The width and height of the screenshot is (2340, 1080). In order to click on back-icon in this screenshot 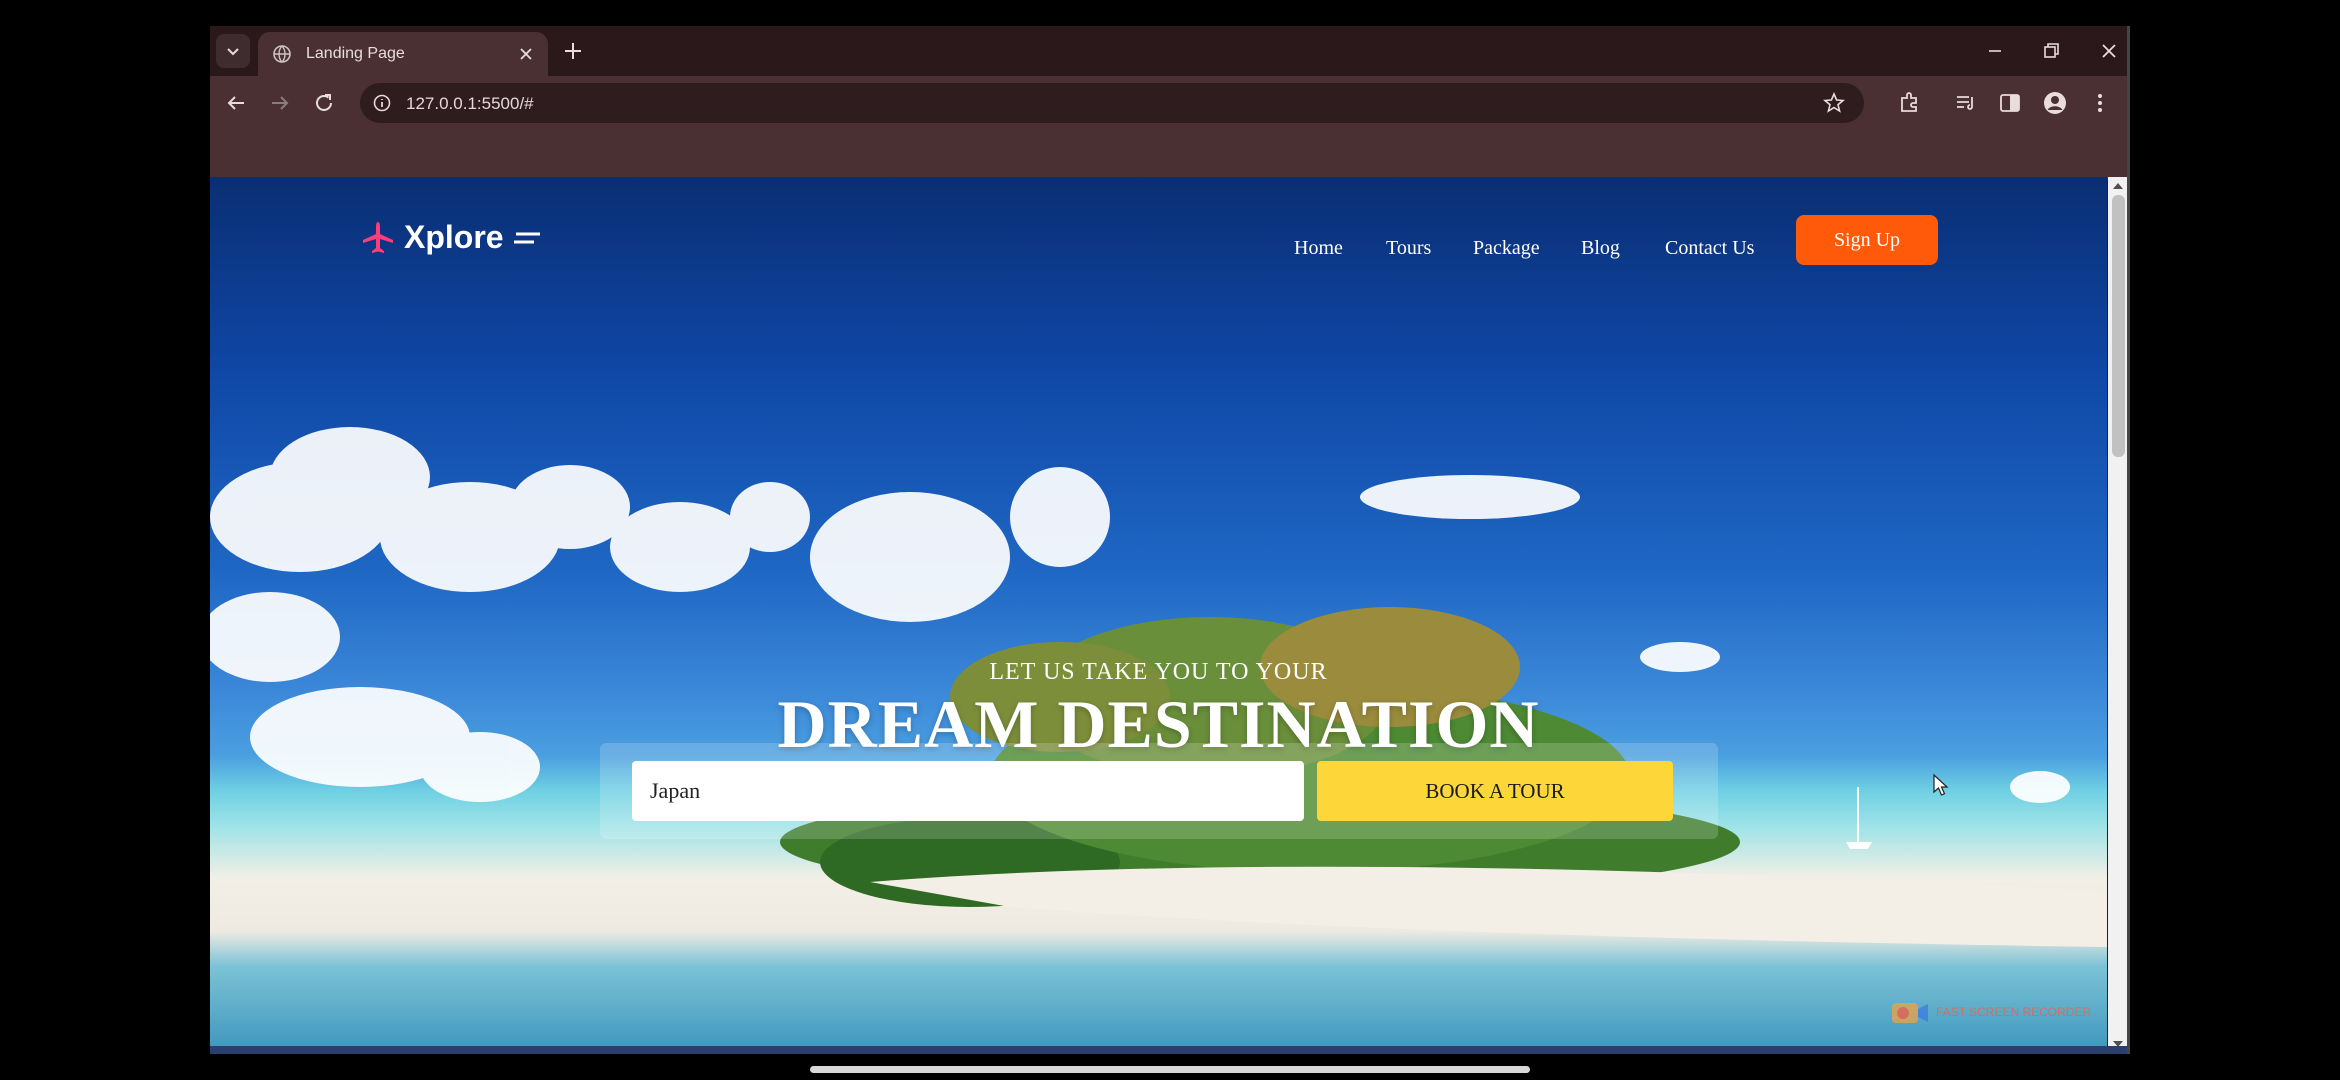, I will do `click(236, 103)`.